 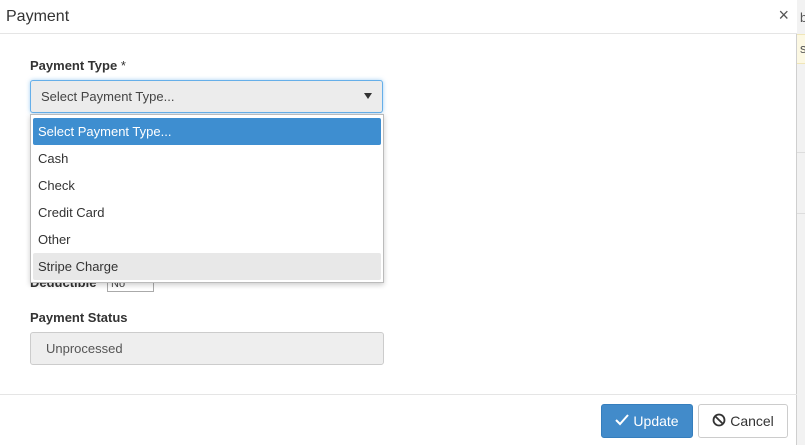 What do you see at coordinates (123, 65) in the screenshot?
I see `required-mark: *` at bounding box center [123, 65].